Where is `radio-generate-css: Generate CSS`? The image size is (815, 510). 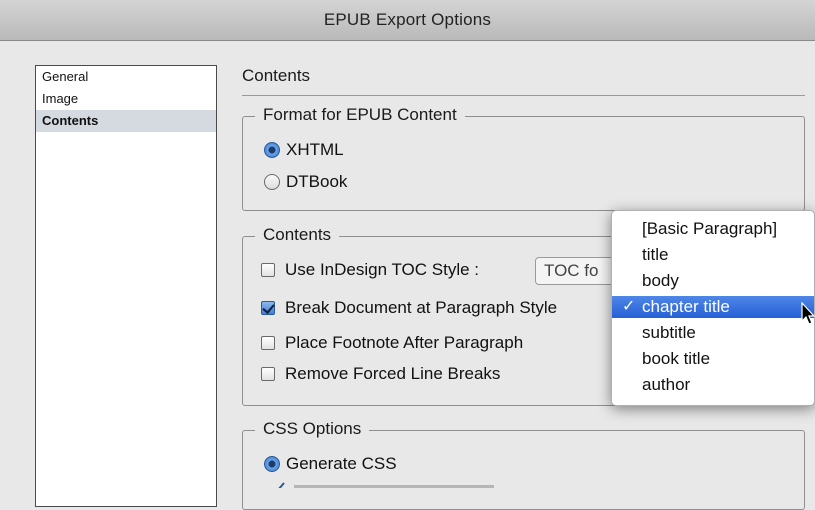
radio-generate-css: Generate CSS is located at coordinates (330, 464).